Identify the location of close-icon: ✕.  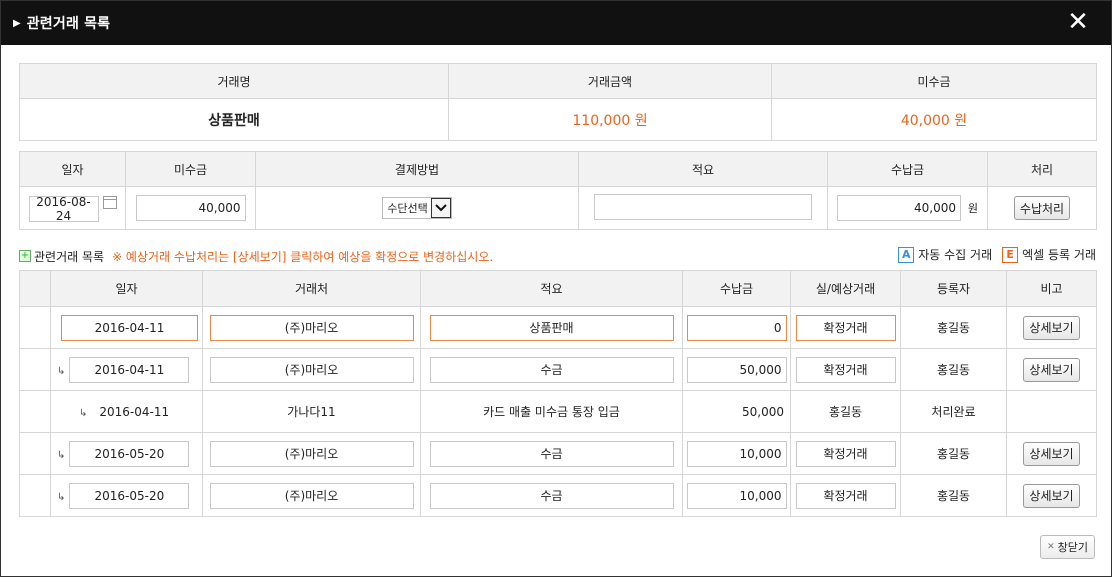
(1078, 22).